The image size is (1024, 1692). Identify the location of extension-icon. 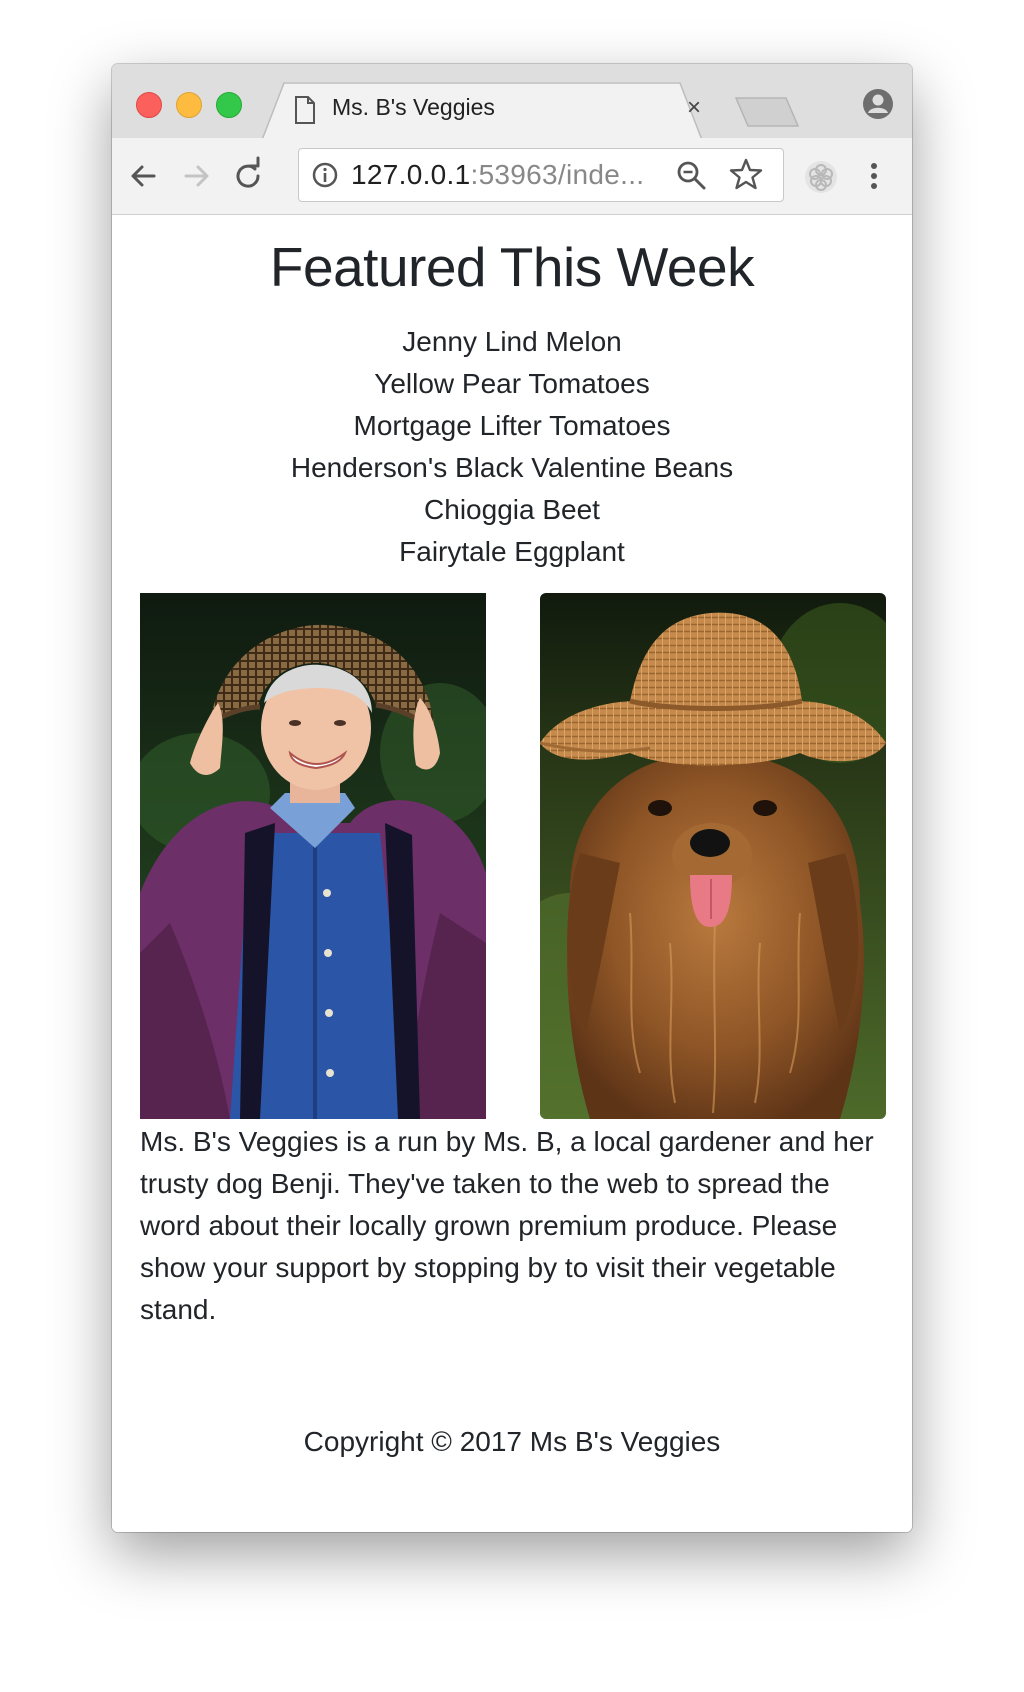
(821, 177).